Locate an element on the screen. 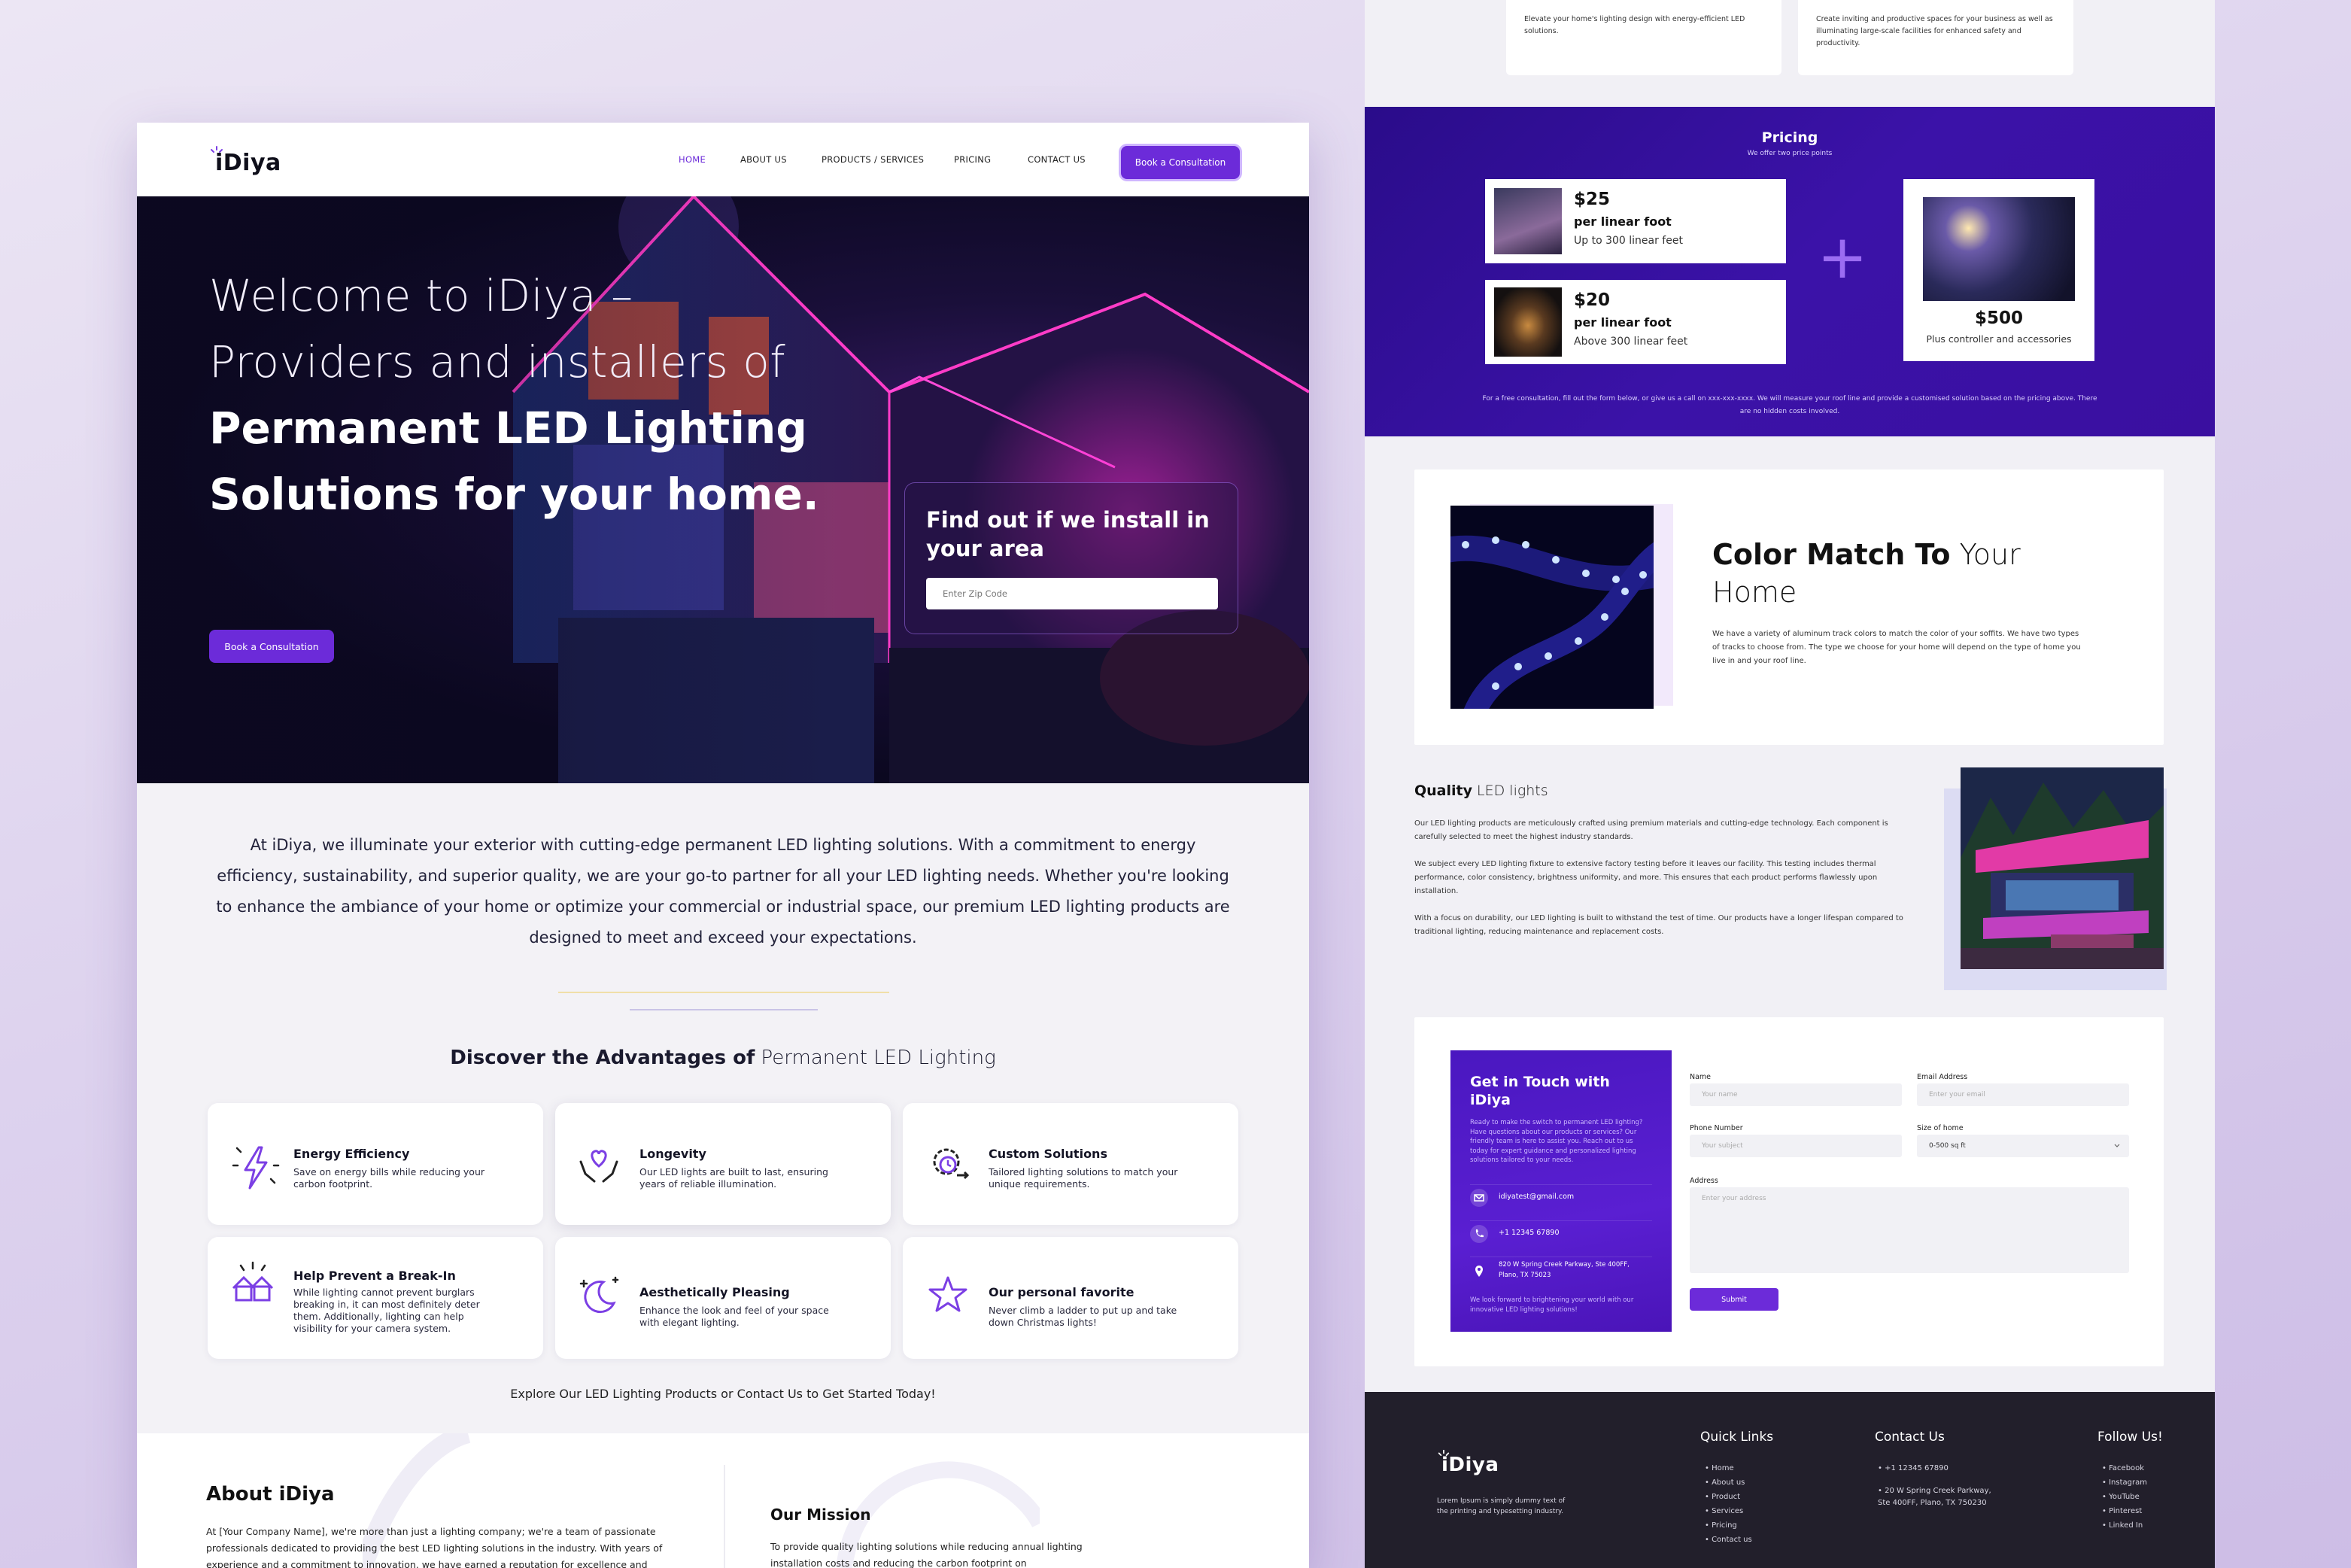 This screenshot has width=2351, height=1568. footer-phone: • +1 12345 67890 is located at coordinates (1913, 1468).